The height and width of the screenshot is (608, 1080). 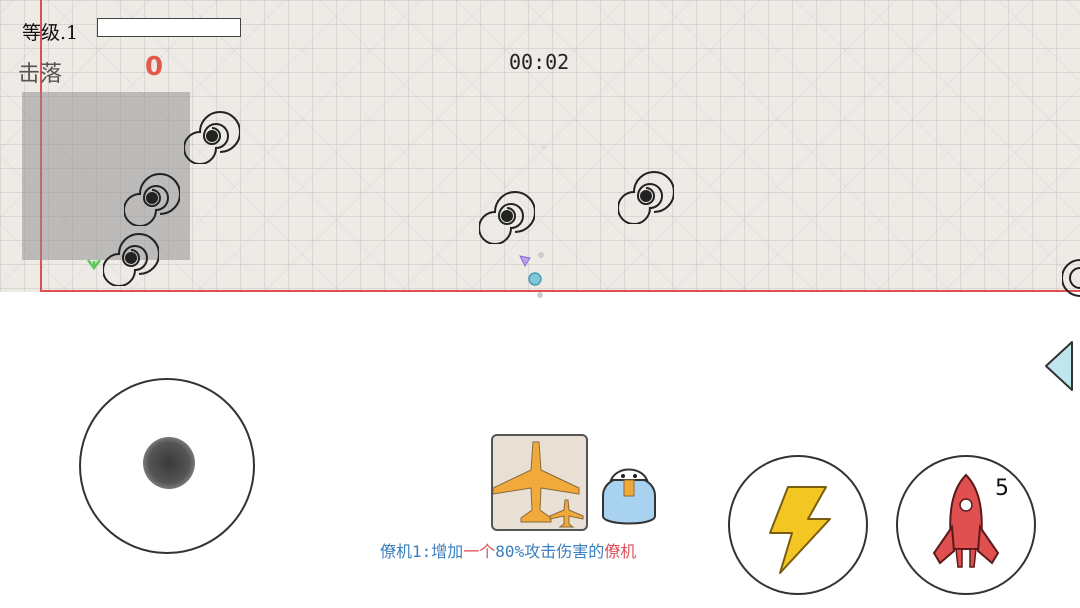 I want to click on rocket-skill-button, so click(x=966, y=525).